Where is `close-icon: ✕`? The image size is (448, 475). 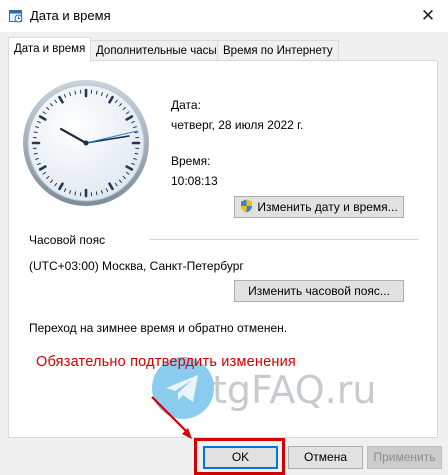
close-icon: ✕ is located at coordinates (428, 16).